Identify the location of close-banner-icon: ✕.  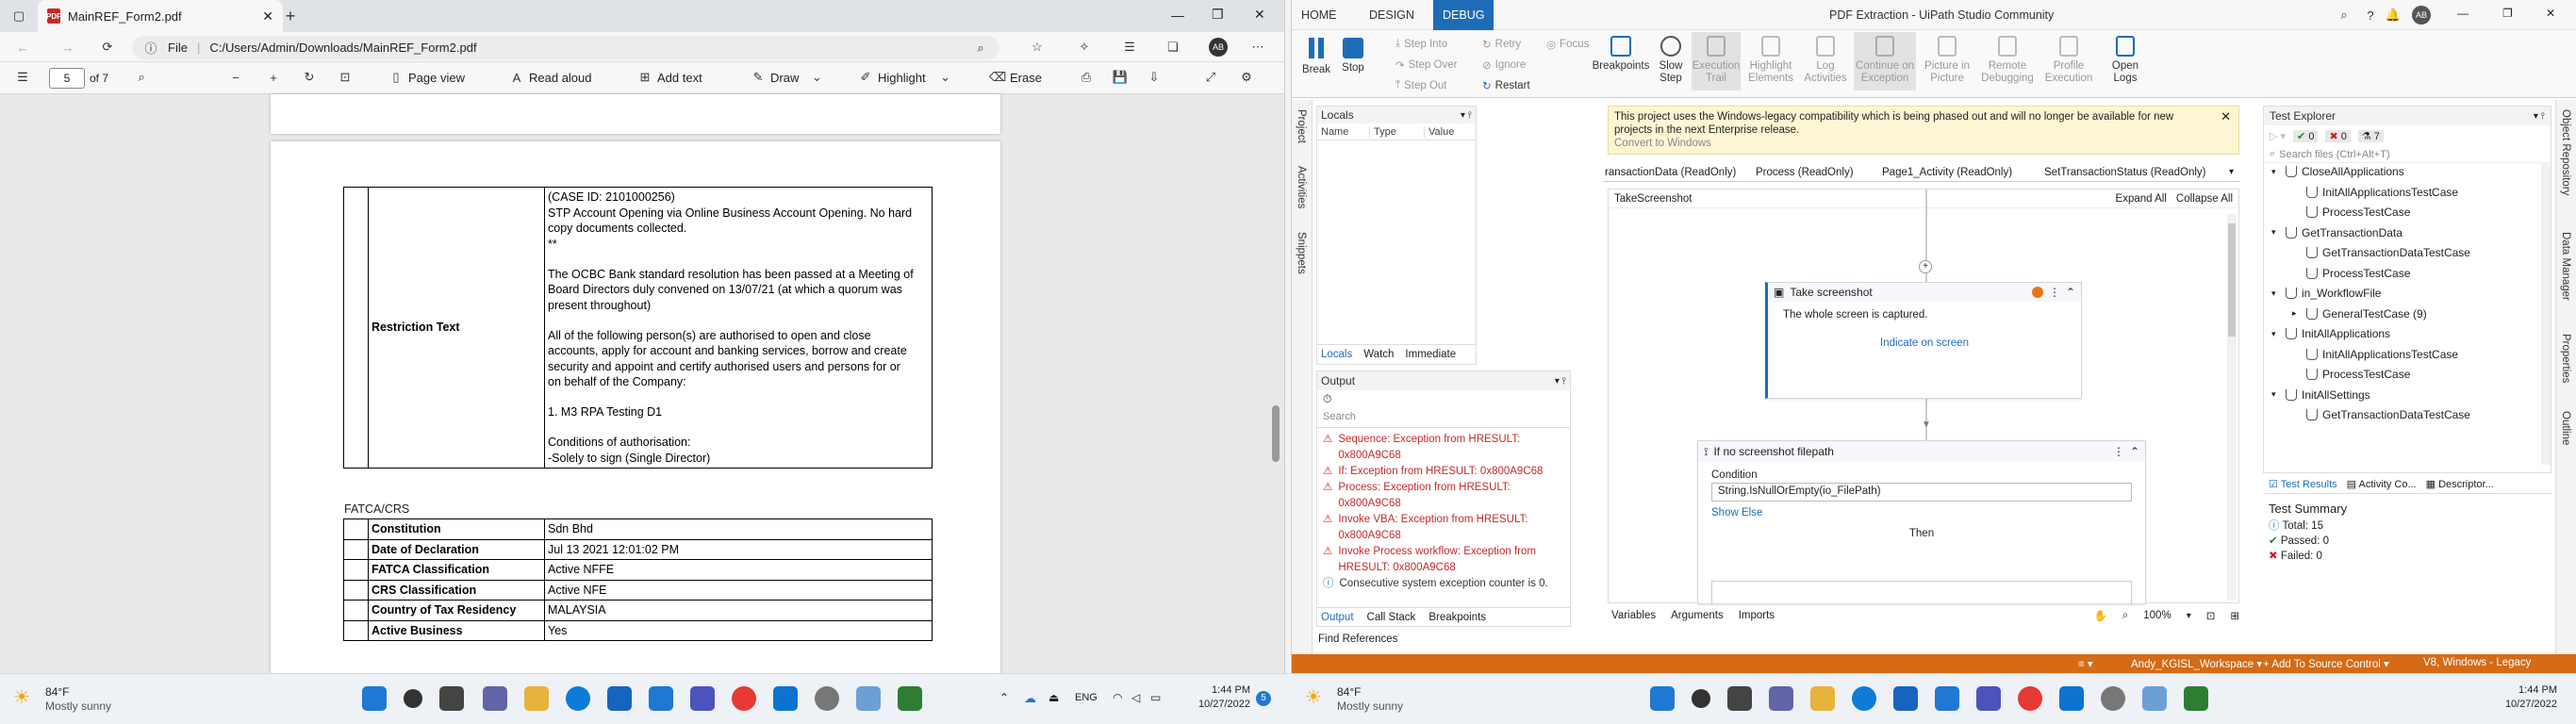
(2226, 116).